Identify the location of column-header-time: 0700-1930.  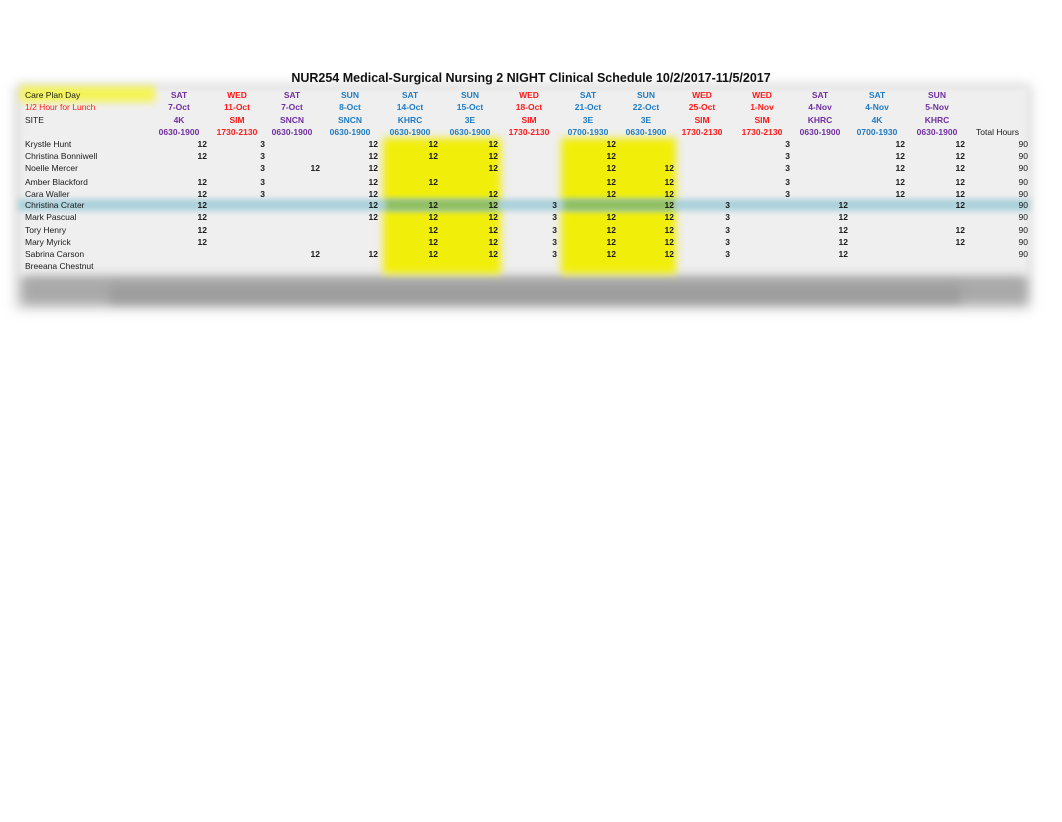
(877, 132).